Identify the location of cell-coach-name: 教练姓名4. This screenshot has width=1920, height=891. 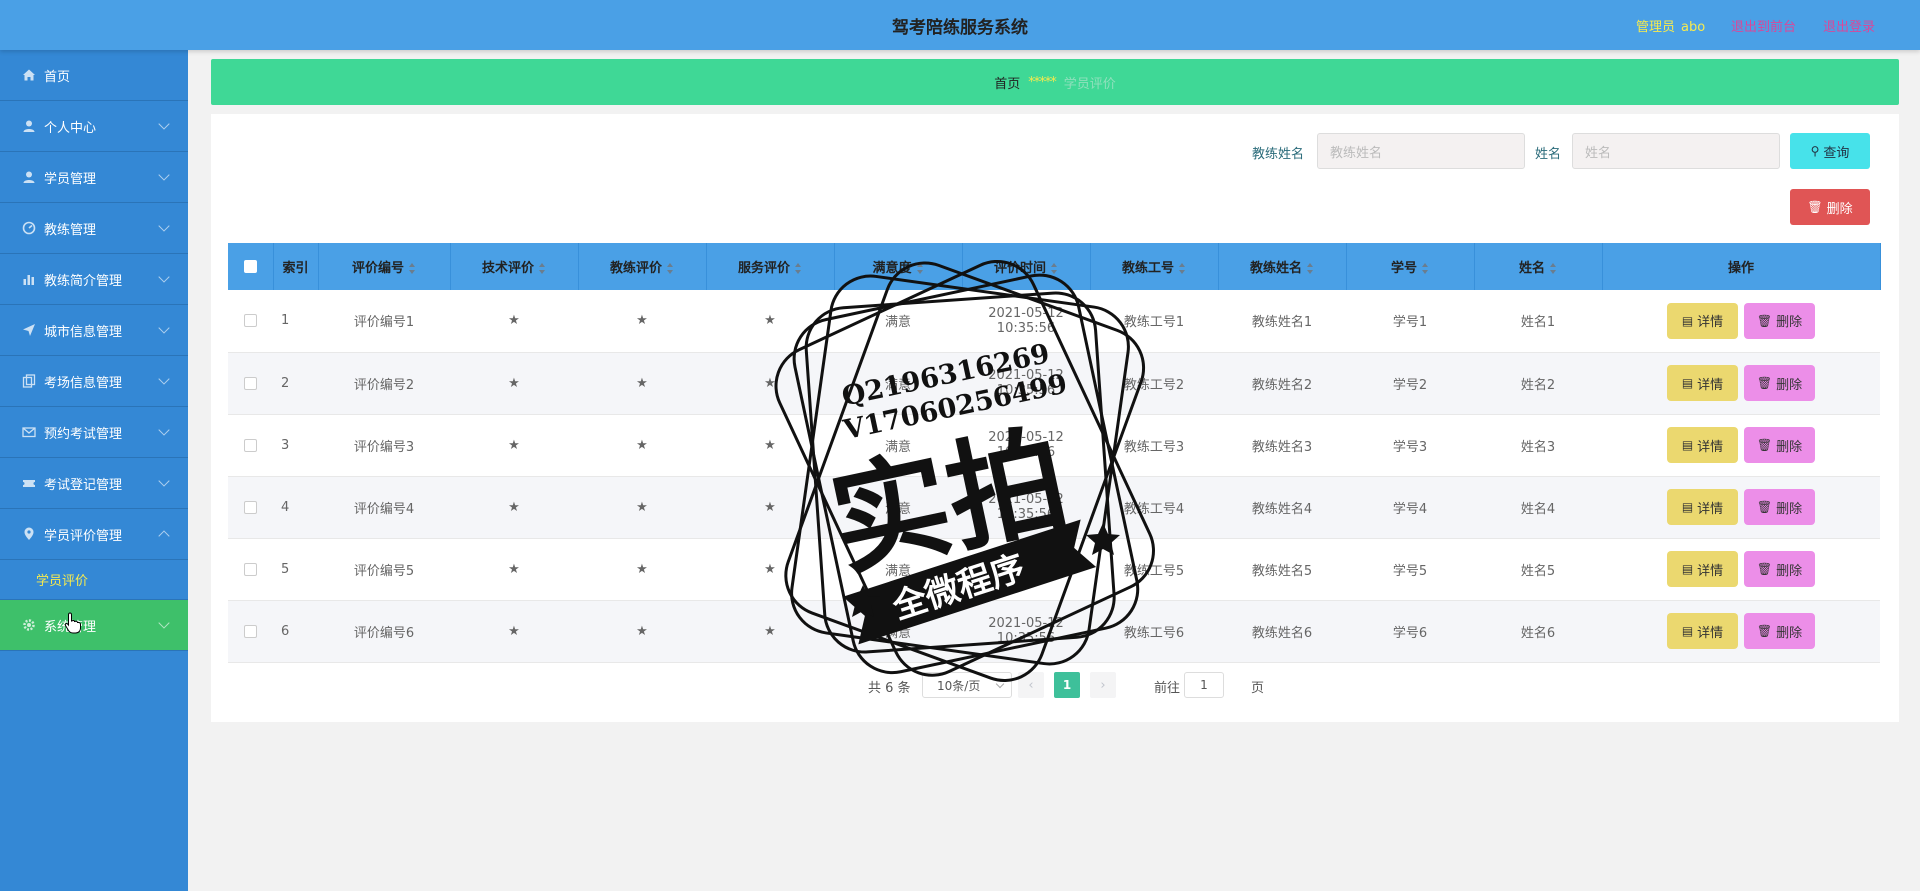
(1282, 507).